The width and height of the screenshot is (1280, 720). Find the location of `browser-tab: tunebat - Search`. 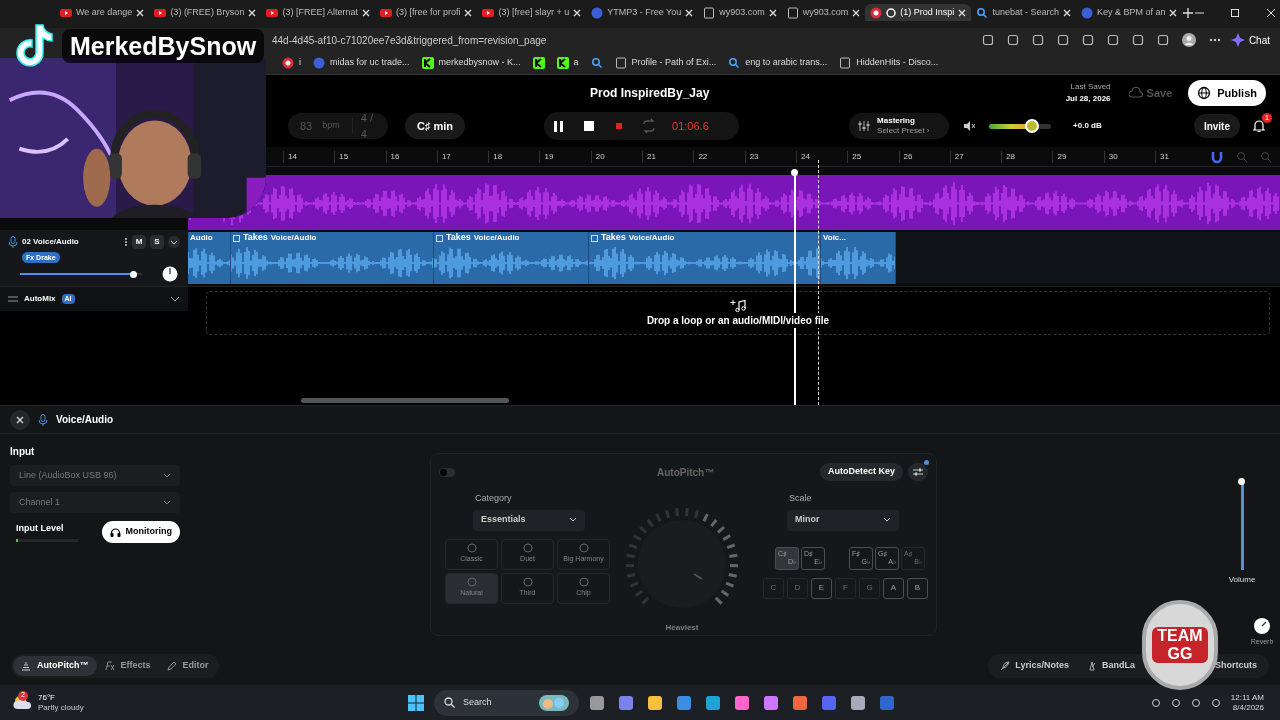

browser-tab: tunebat - Search is located at coordinates (1023, 12).